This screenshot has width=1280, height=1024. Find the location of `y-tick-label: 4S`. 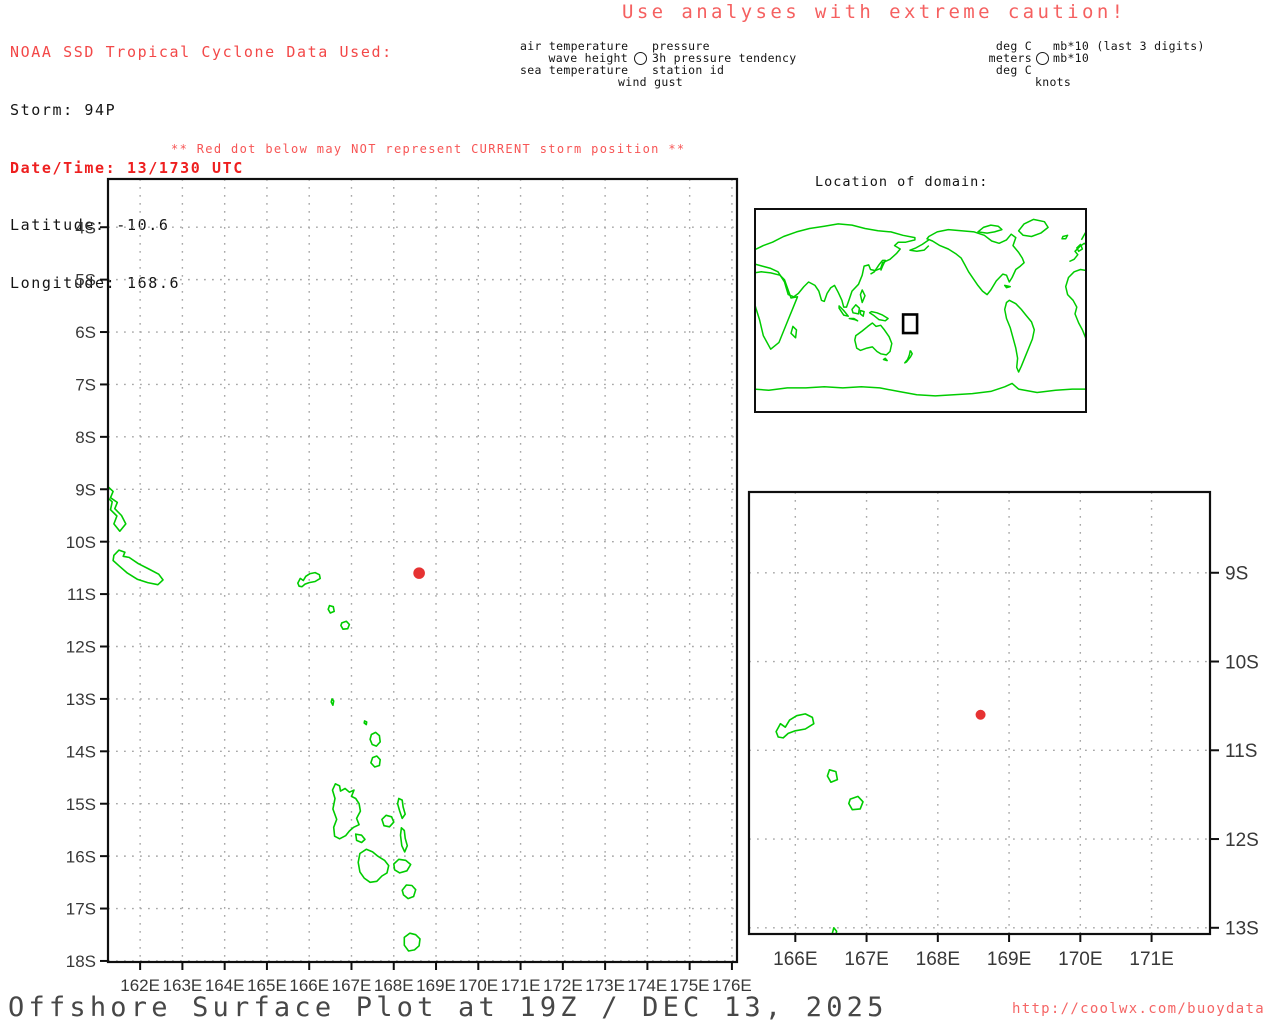

y-tick-label: 4S is located at coordinates (85, 227).